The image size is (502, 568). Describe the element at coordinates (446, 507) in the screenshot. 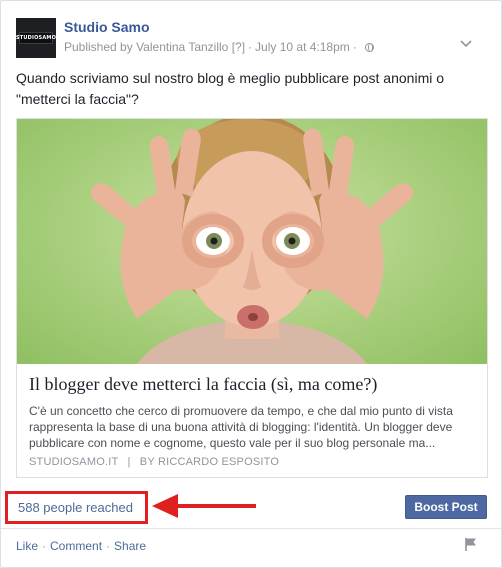

I see `boost-post-button: Boost Post` at that location.